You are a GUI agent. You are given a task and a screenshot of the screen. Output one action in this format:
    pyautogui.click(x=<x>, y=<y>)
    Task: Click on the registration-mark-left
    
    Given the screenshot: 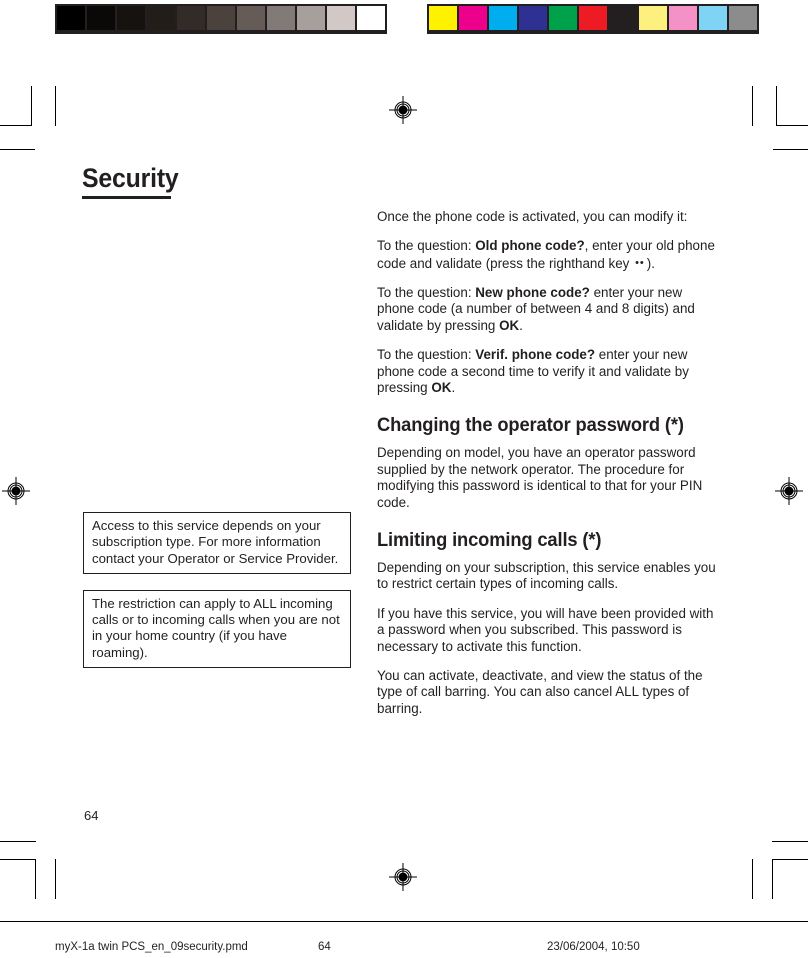 What is the action you would take?
    pyautogui.click(x=16, y=491)
    